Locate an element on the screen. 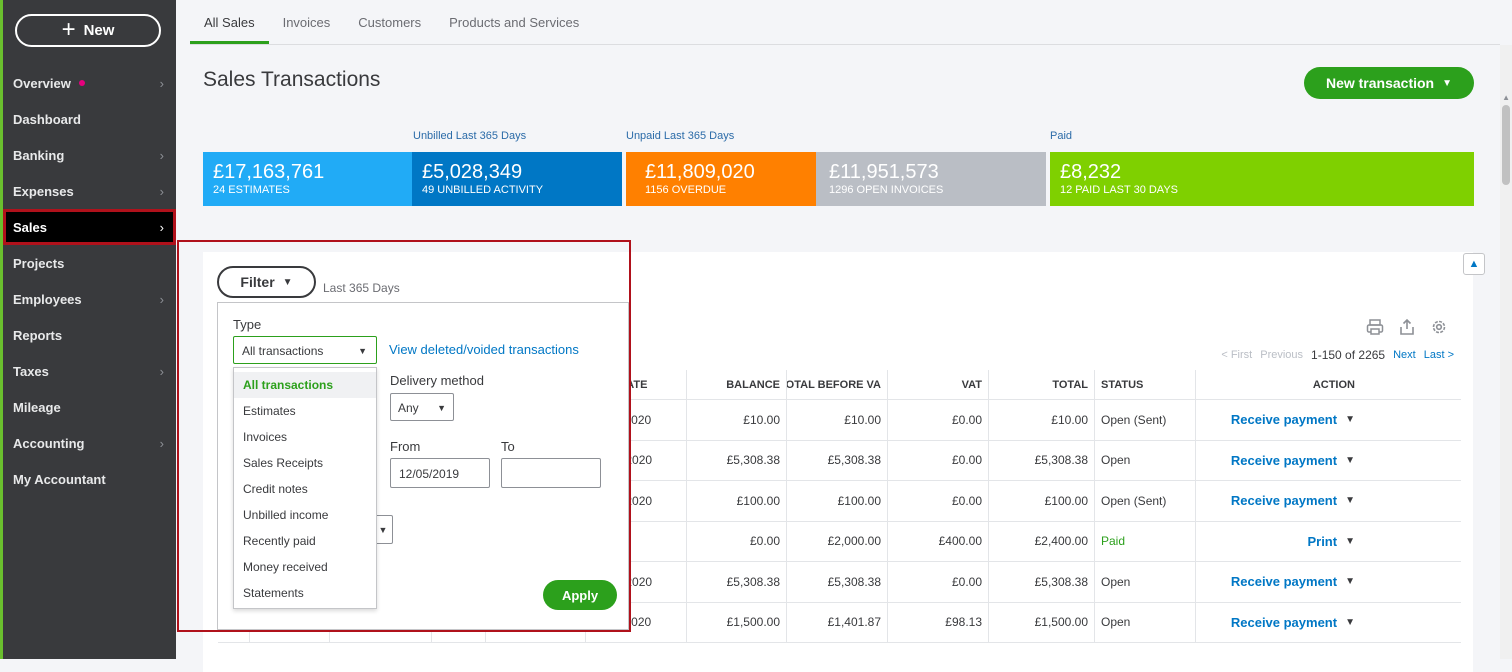  money-bar-amount: £8,232 is located at coordinates (1091, 172).